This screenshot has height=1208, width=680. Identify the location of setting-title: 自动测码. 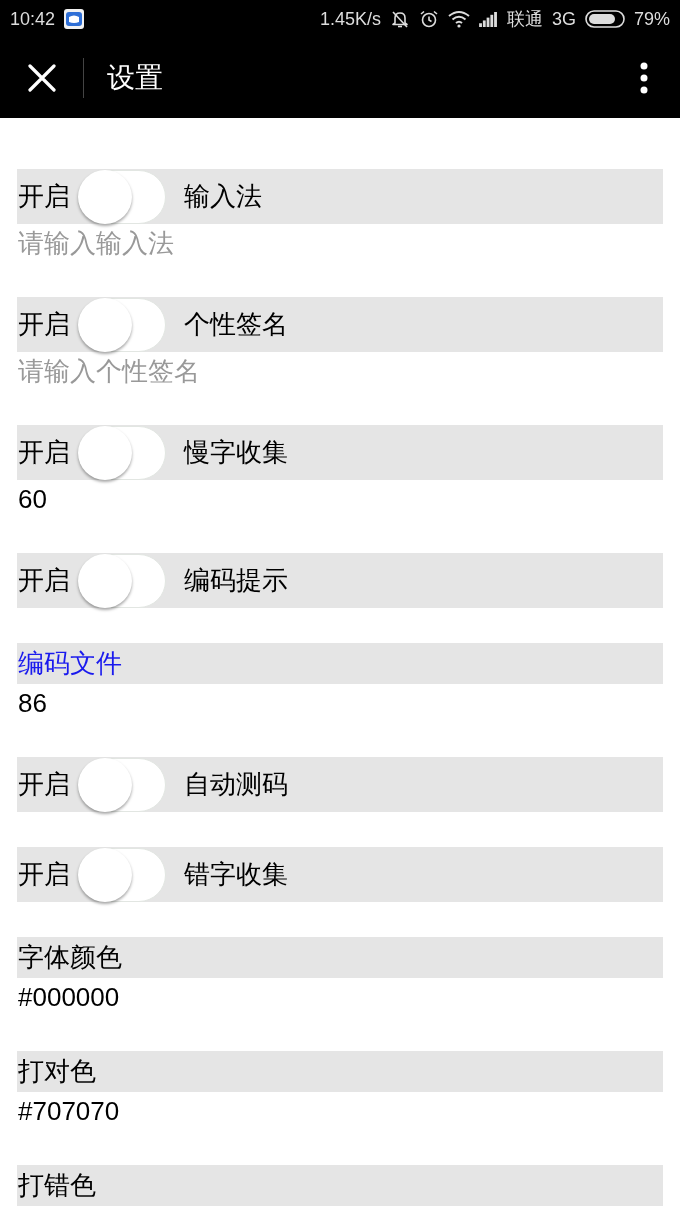
(236, 784).